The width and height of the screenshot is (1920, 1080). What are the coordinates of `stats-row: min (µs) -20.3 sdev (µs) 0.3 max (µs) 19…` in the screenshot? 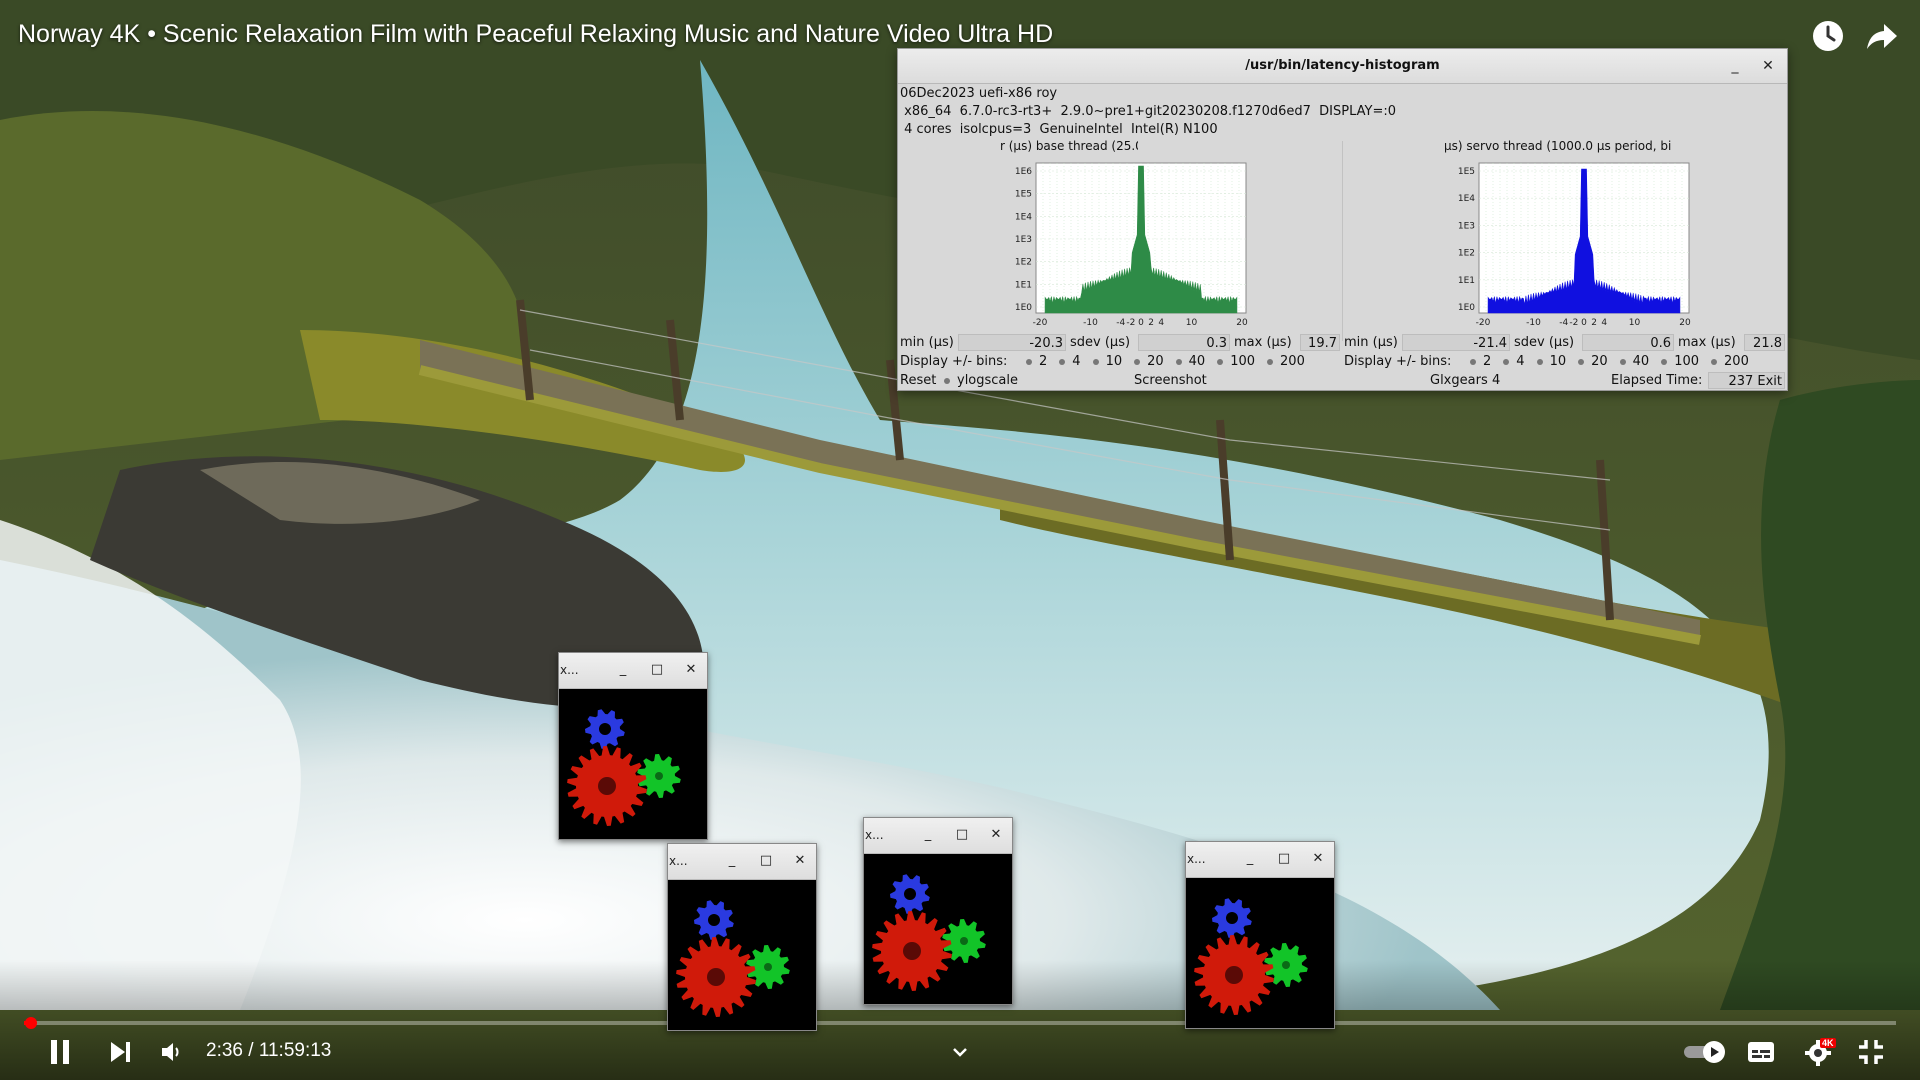 It's located at (1342, 343).